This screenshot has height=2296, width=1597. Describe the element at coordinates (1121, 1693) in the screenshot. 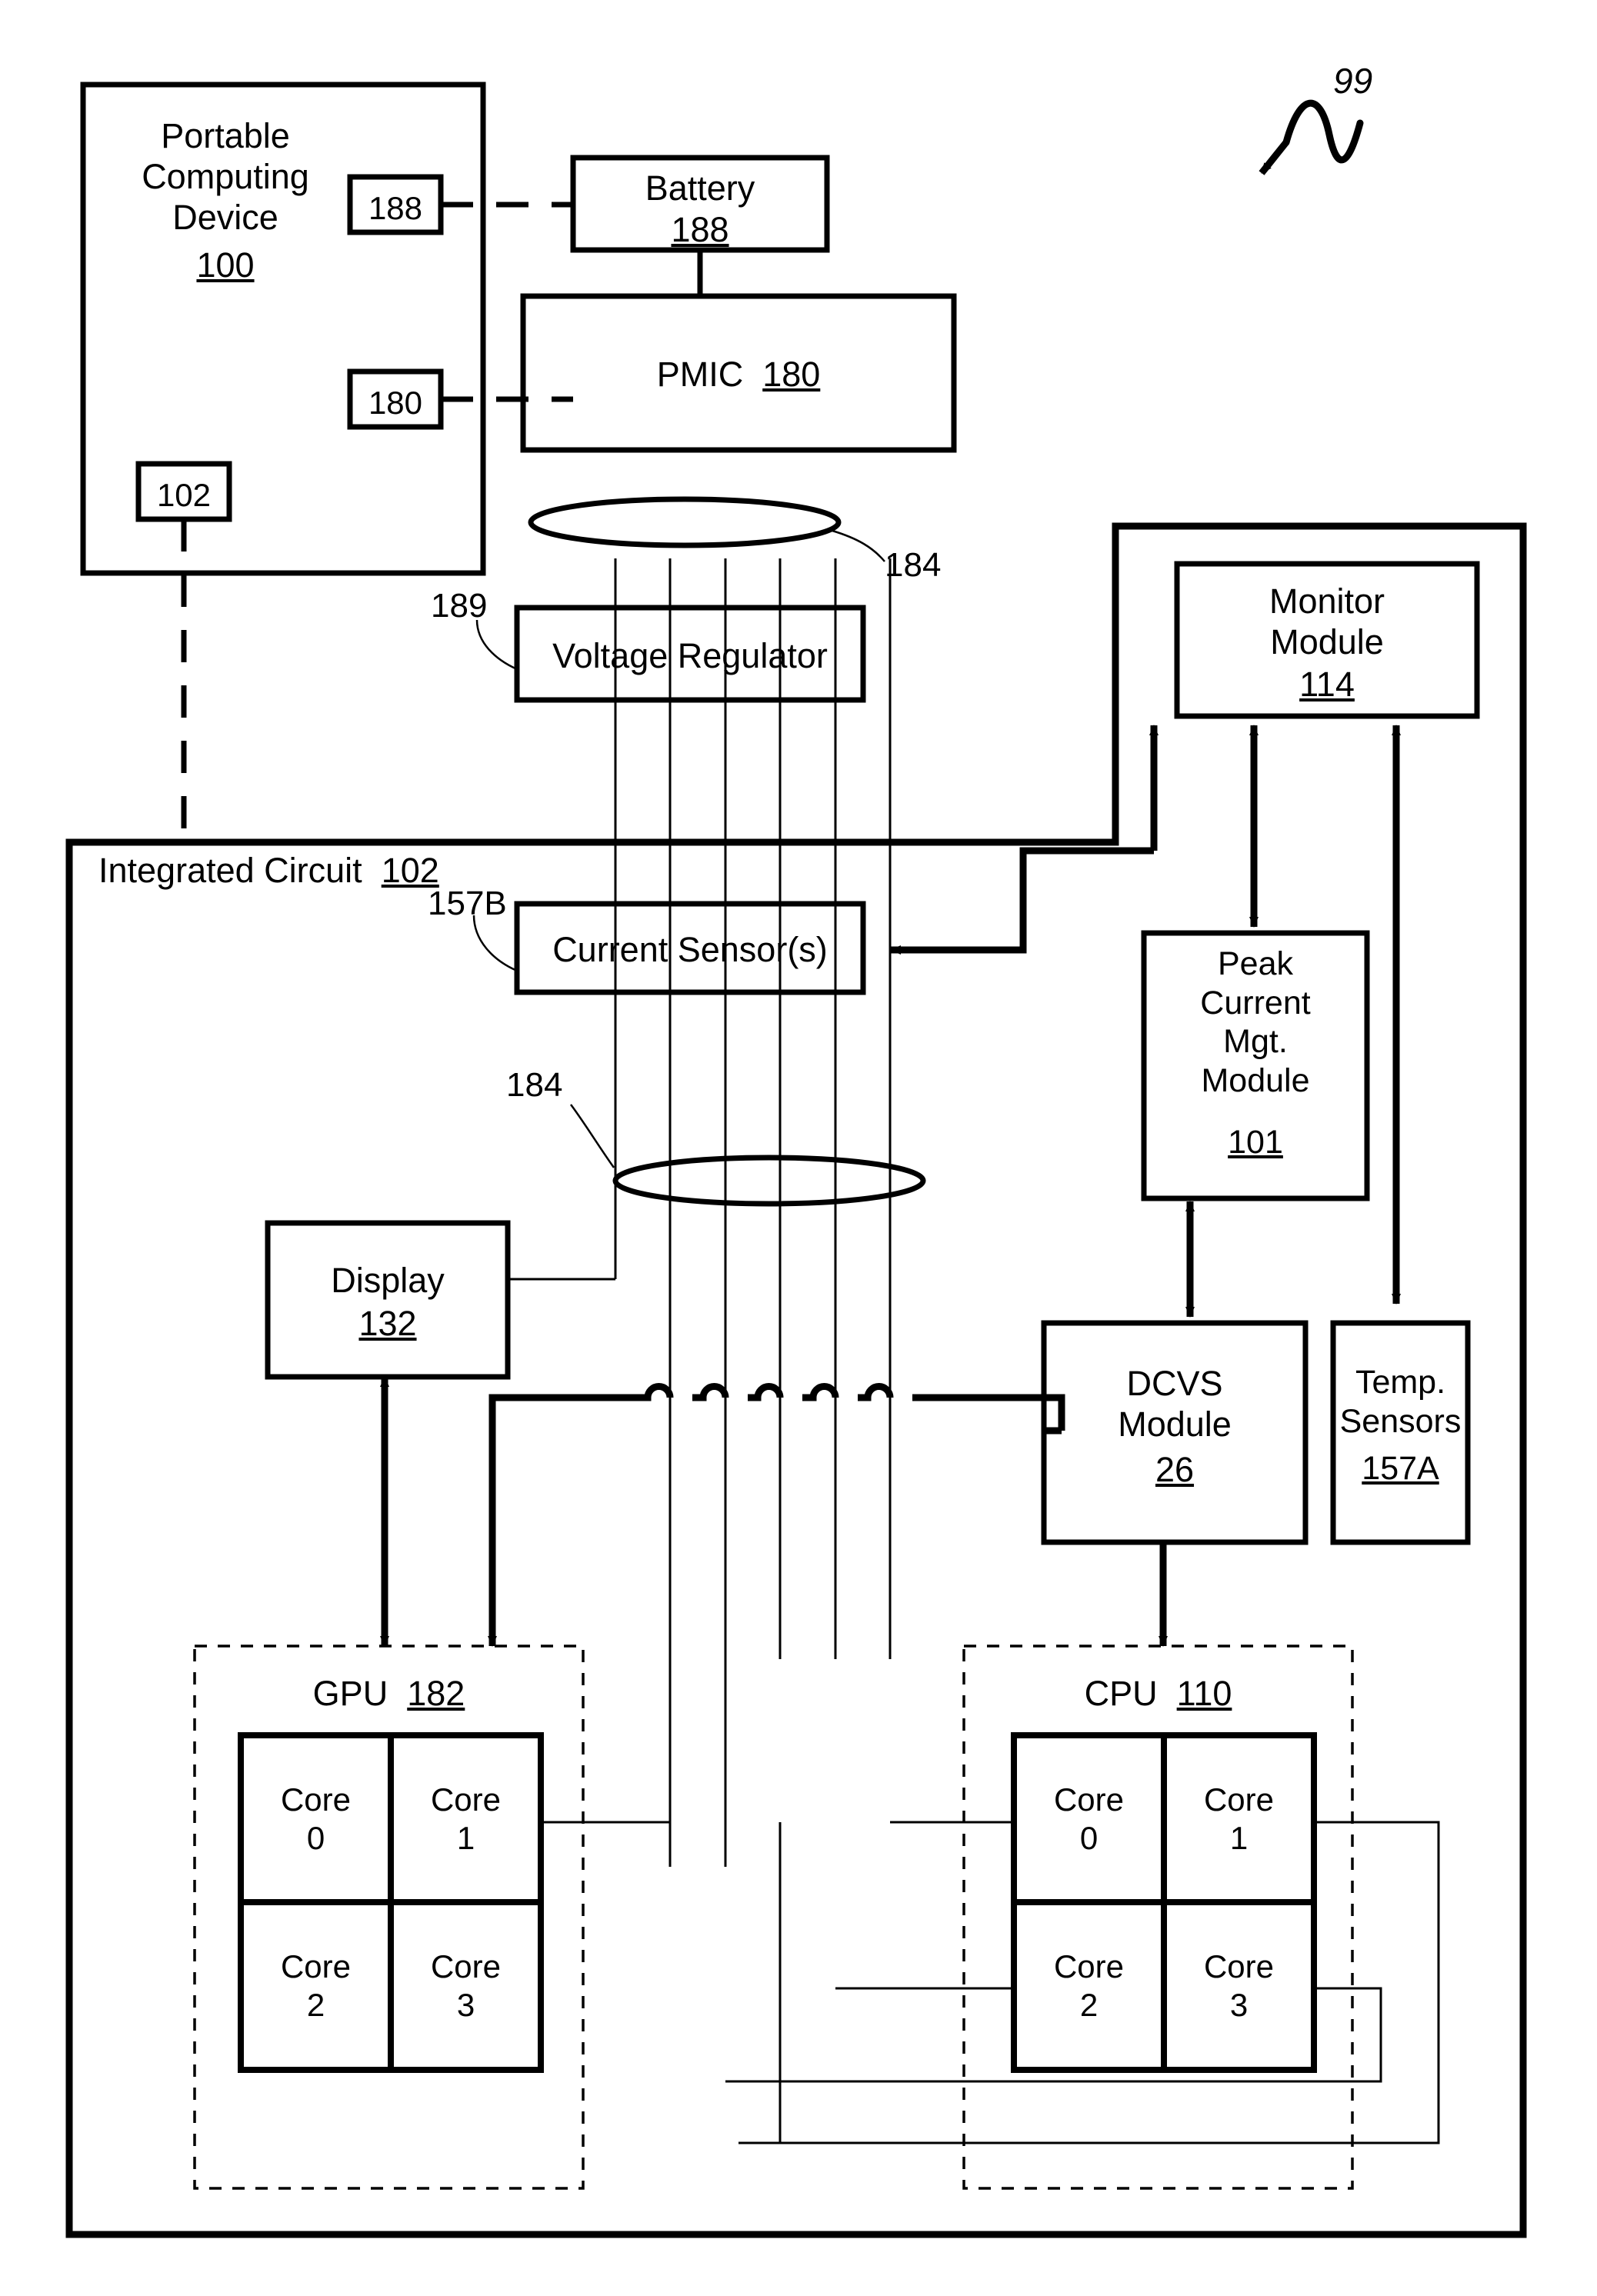

I see `cpu-title: CPU` at that location.